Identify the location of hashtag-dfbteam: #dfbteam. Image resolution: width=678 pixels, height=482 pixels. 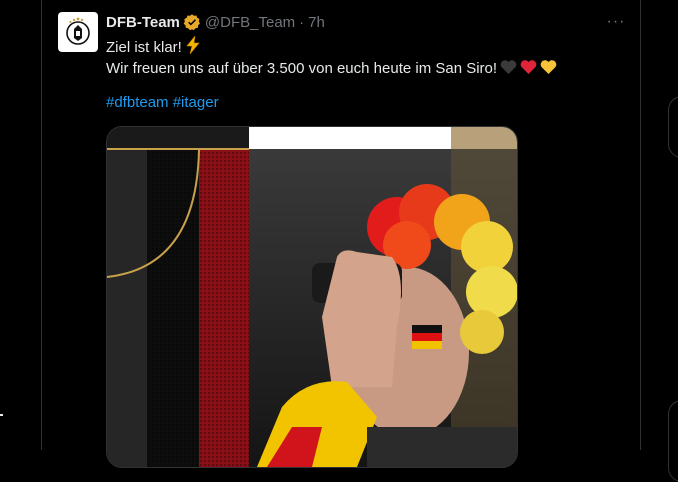
(137, 102).